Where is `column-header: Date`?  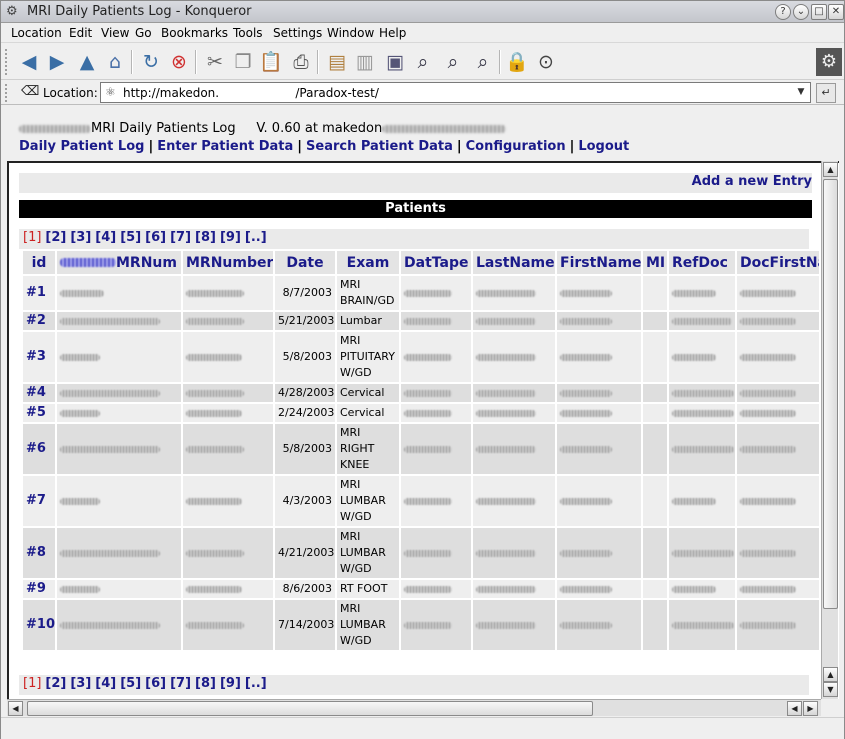
column-header: Date is located at coordinates (305, 262).